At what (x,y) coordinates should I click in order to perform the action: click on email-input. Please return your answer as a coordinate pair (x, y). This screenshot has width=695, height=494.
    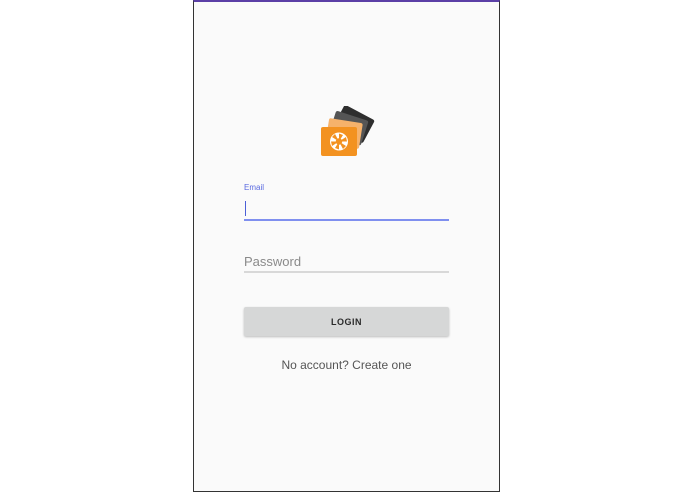
    Looking at the image, I should click on (346, 207).